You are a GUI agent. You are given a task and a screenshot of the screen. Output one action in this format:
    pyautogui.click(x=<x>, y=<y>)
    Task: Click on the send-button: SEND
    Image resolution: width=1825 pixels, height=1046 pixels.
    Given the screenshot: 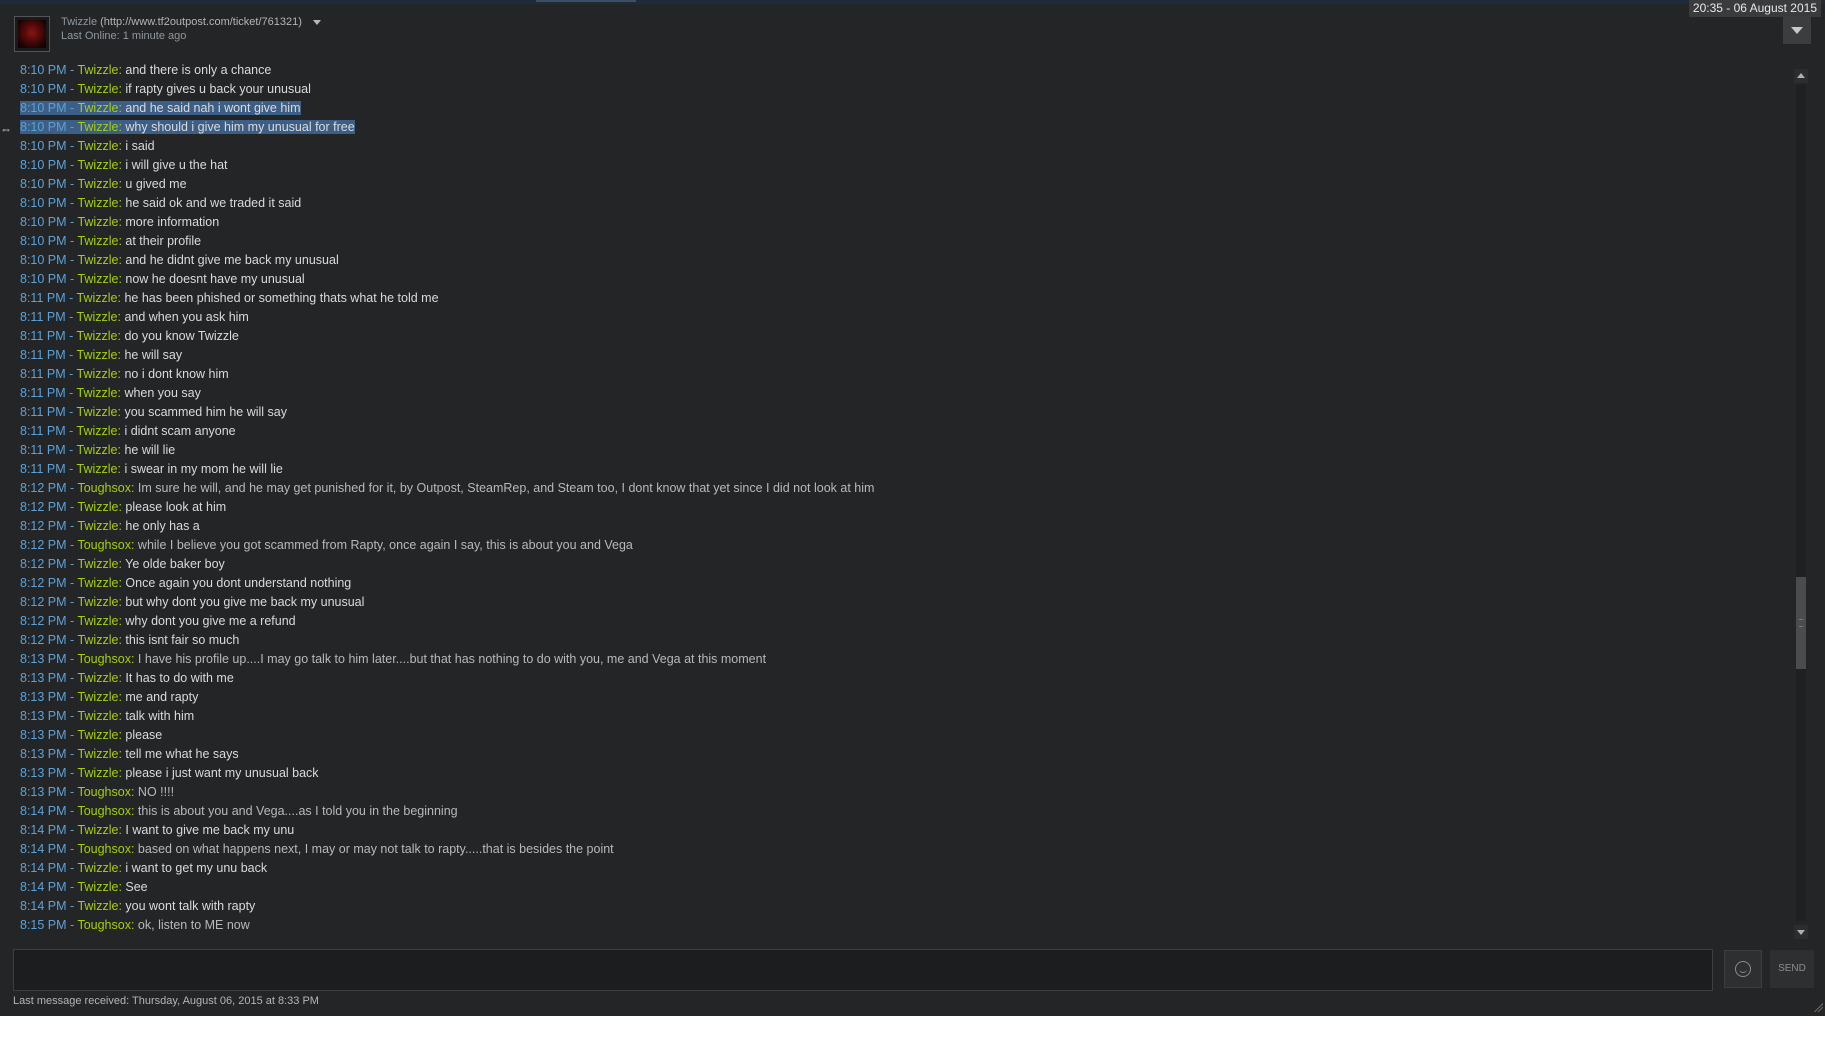 What is the action you would take?
    pyautogui.click(x=1792, y=969)
    